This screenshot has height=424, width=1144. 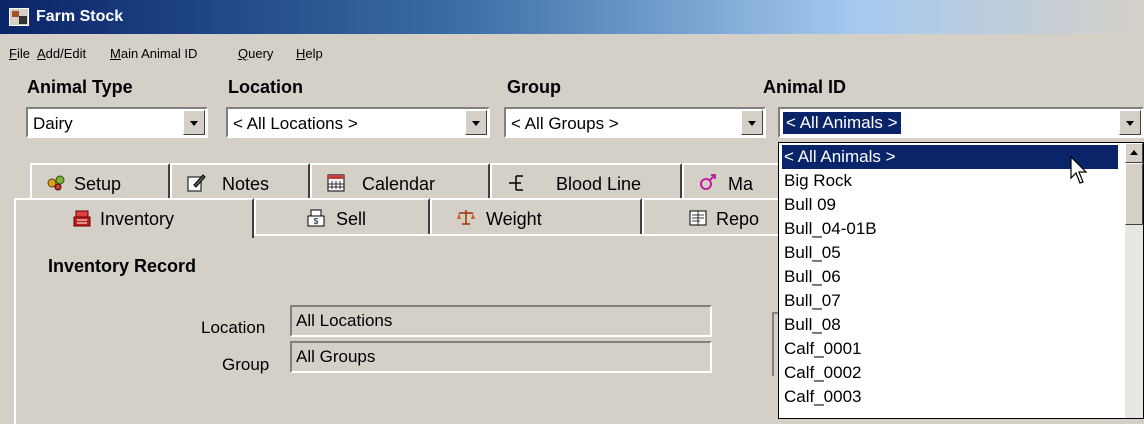 I want to click on tree-icon, so click(x=516, y=183).